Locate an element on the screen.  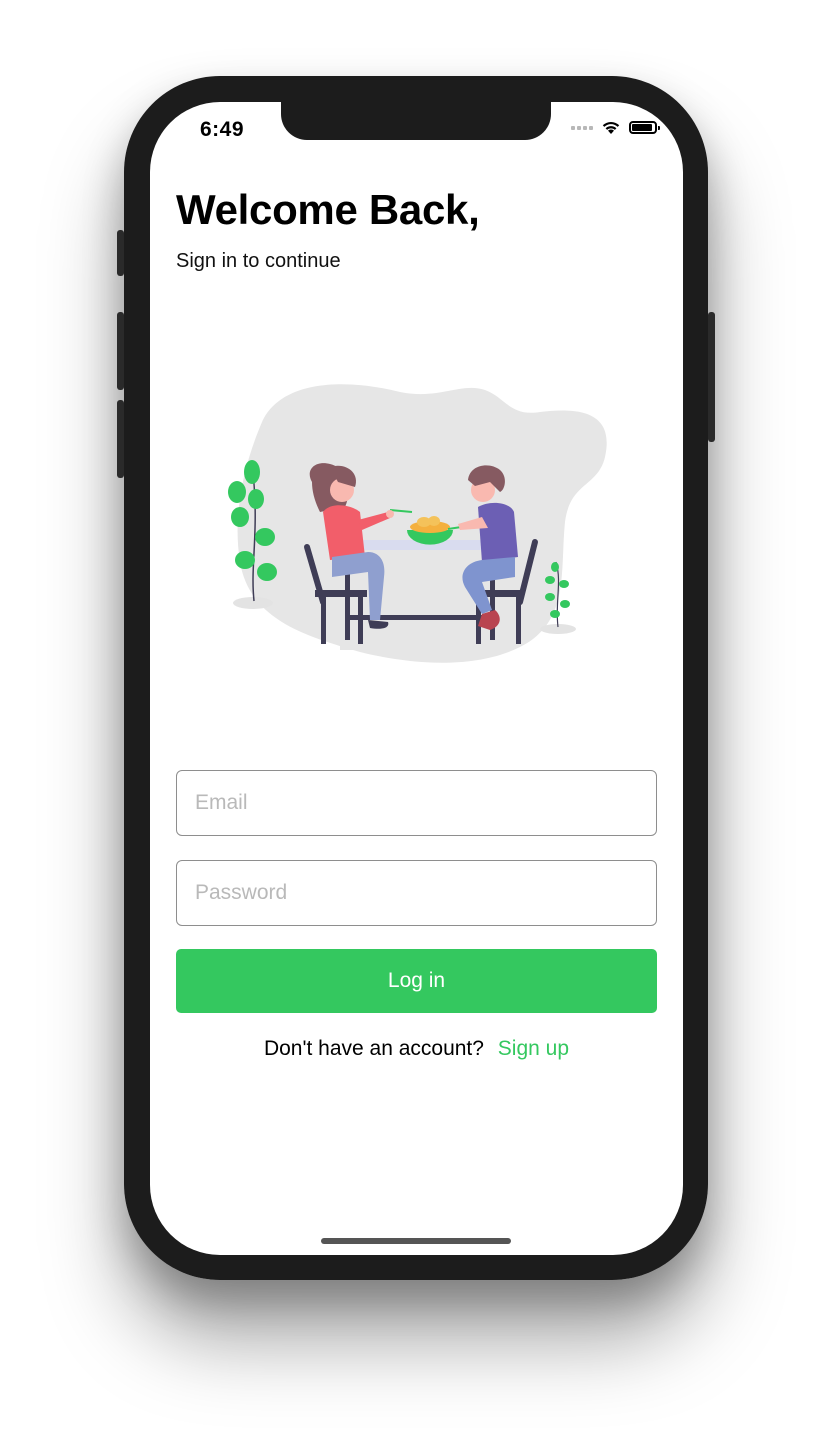
cellular-signal-icon is located at coordinates (582, 127).